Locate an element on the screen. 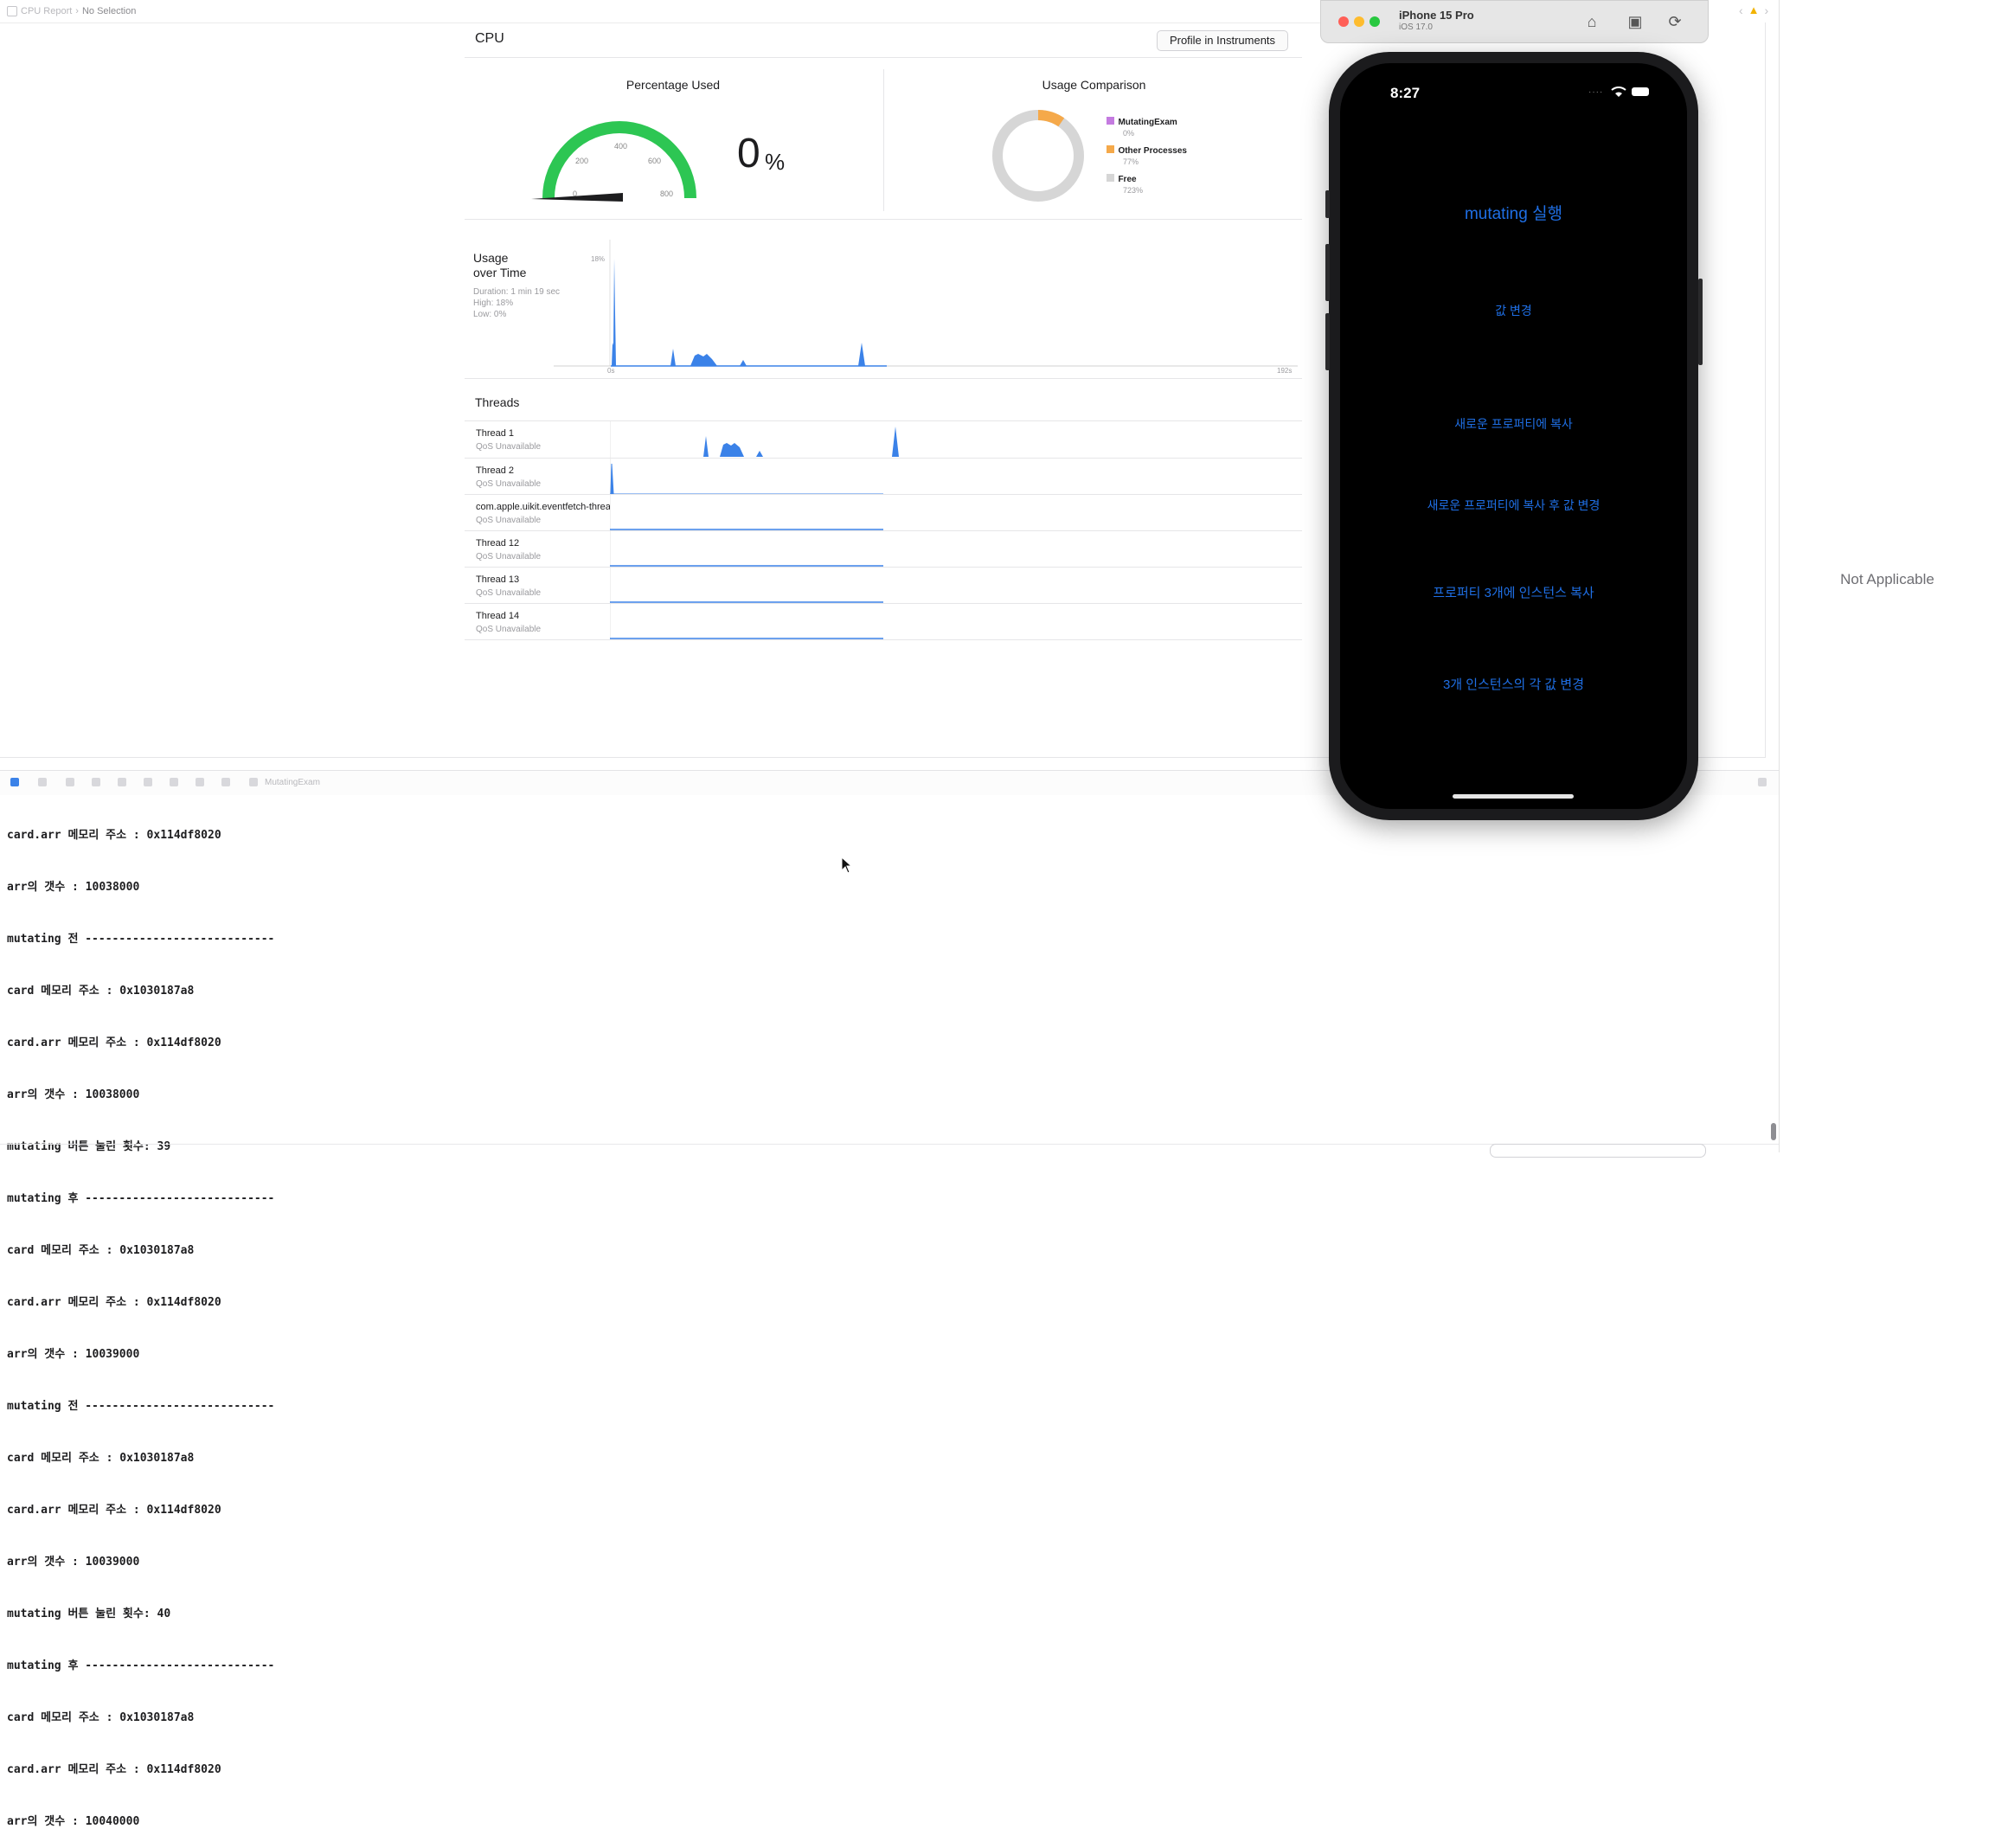  mutating-run-button: mutating 실행 is located at coordinates (1513, 212).